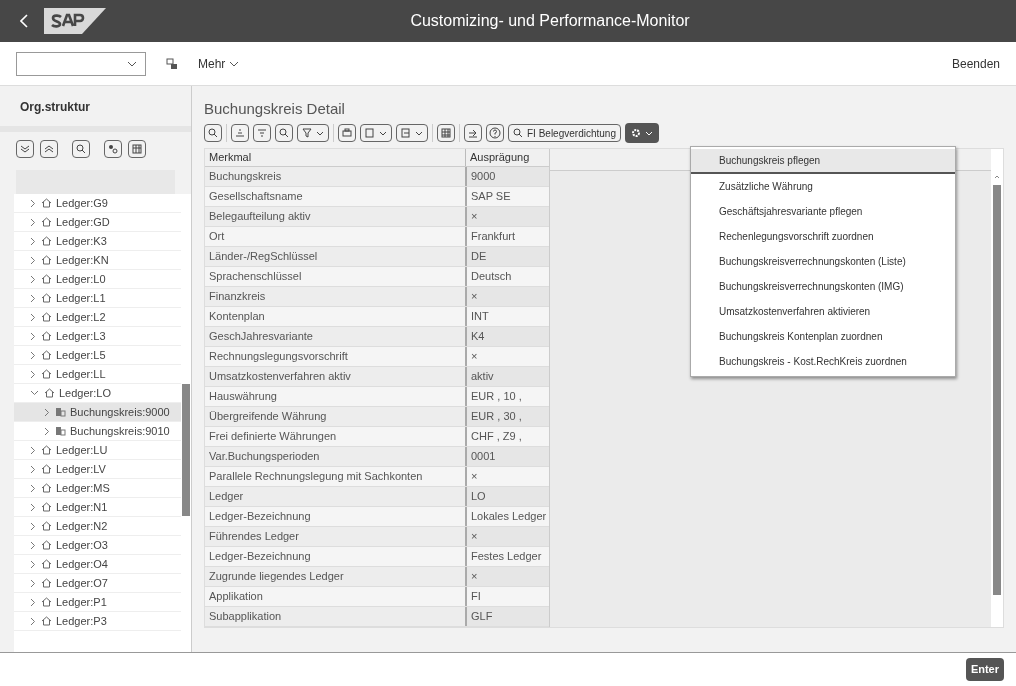 The image size is (1016, 686). Describe the element at coordinates (823, 261) in the screenshot. I see `menu-item: Buchungskreisverrechnungskonten (Liste)` at that location.